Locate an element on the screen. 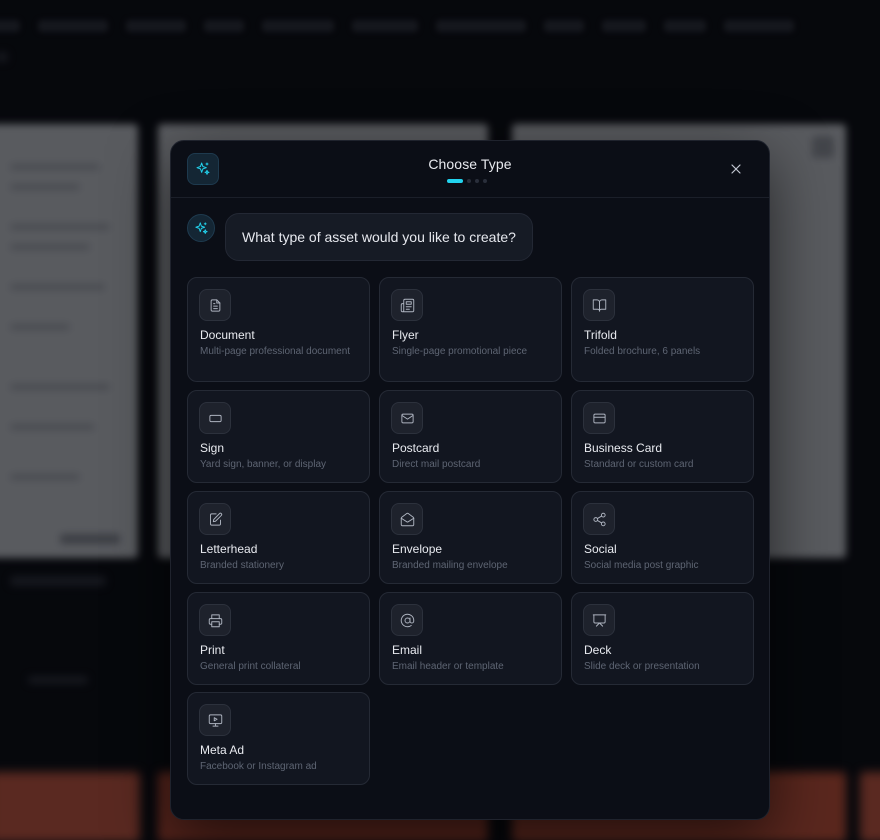 This screenshot has width=880, height=840. rectangle-icon is located at coordinates (215, 418).